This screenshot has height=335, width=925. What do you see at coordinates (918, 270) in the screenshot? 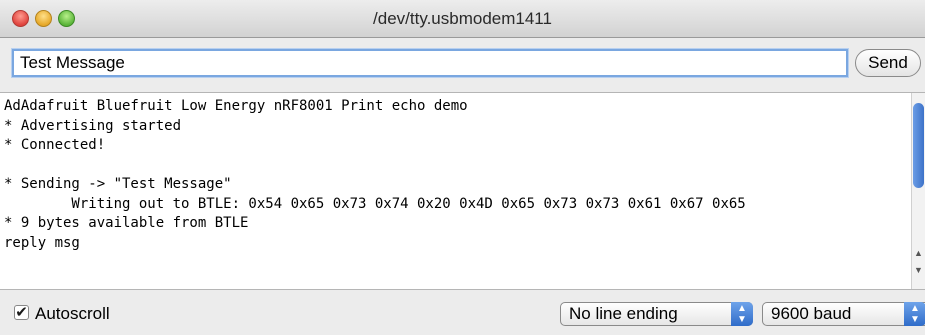
I see `scroll-down-arrow-icon: ▼` at bounding box center [918, 270].